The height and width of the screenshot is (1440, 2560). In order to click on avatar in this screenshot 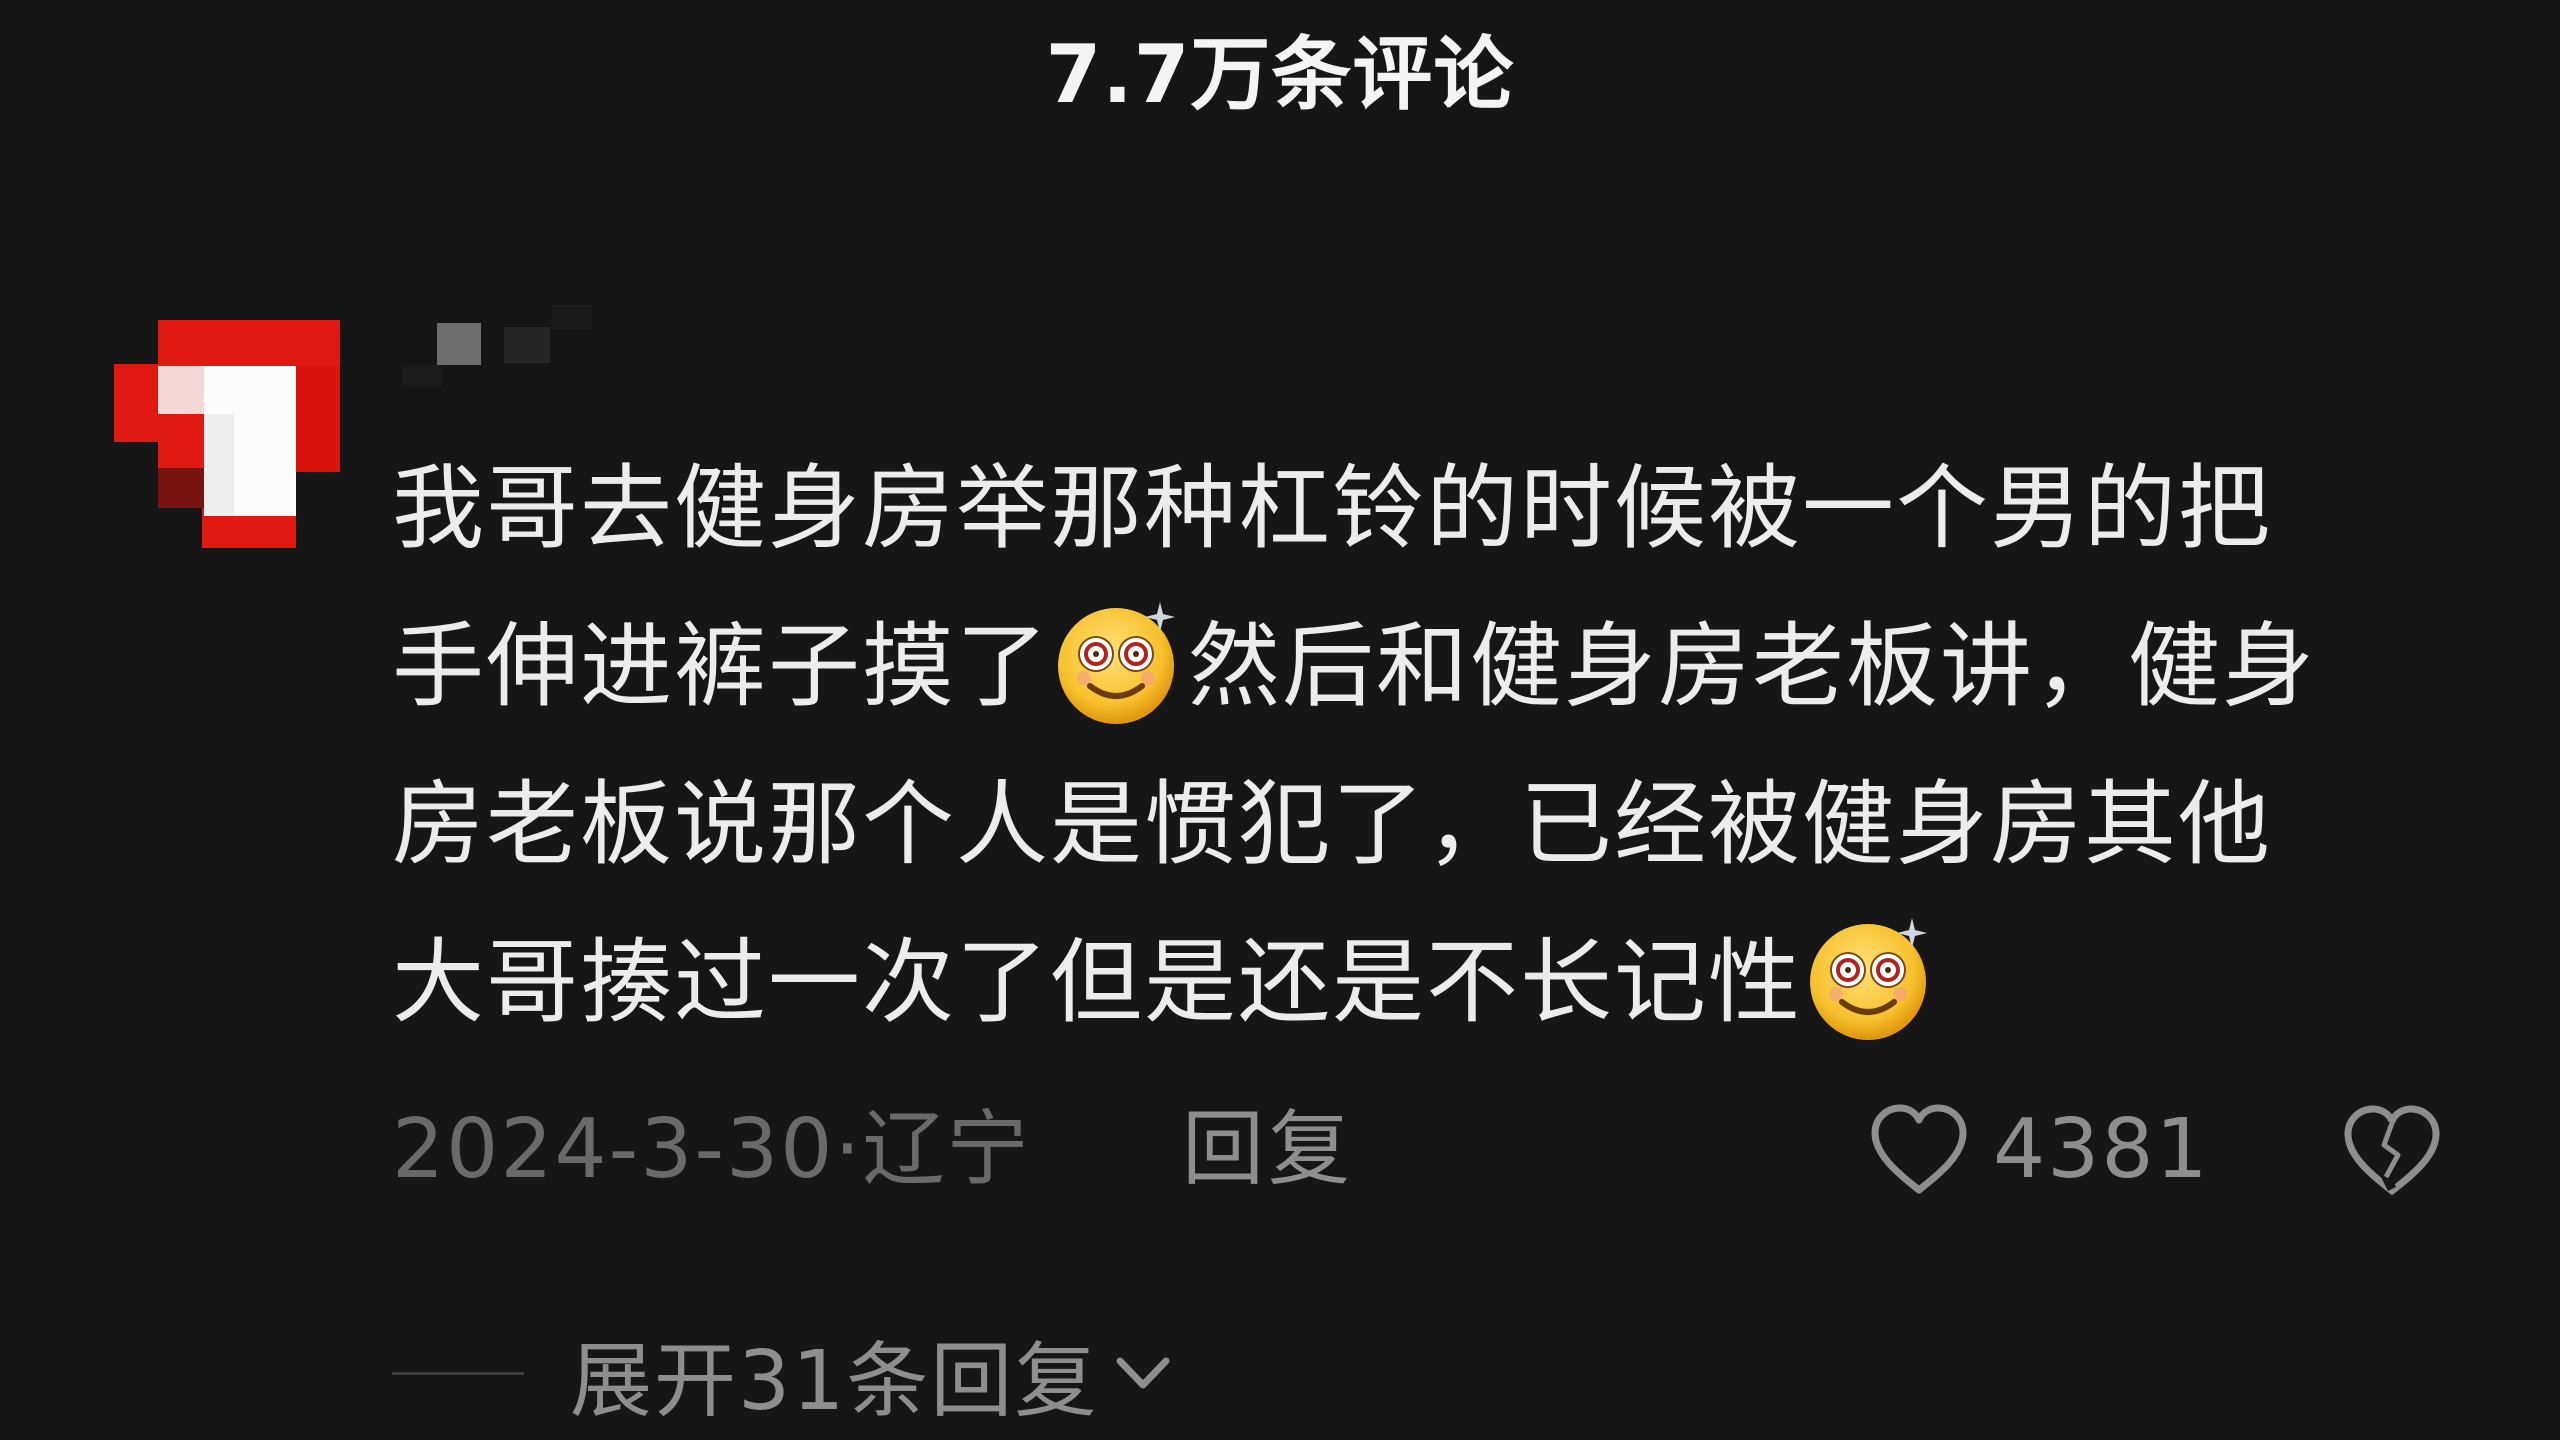, I will do `click(228, 434)`.